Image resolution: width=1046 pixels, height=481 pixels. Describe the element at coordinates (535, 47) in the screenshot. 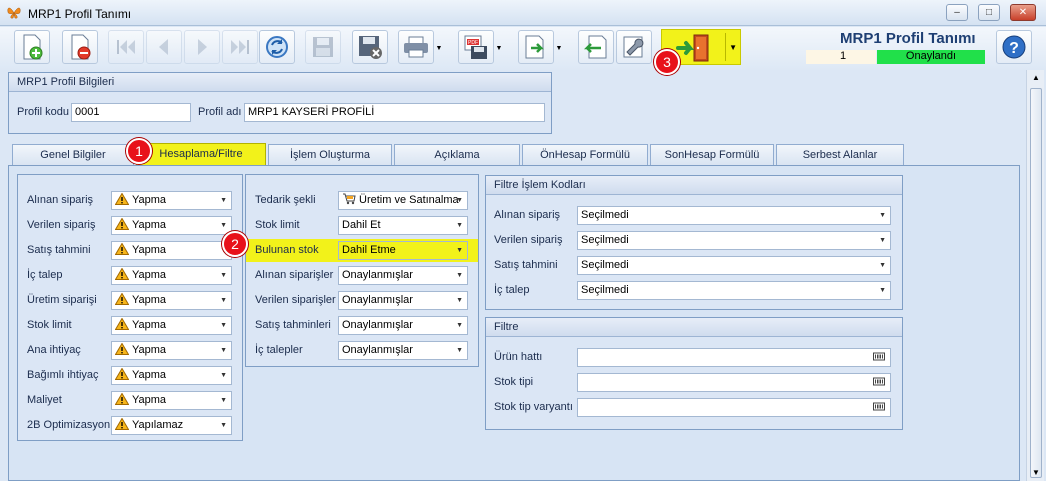

I see `document-transfer-icon` at that location.